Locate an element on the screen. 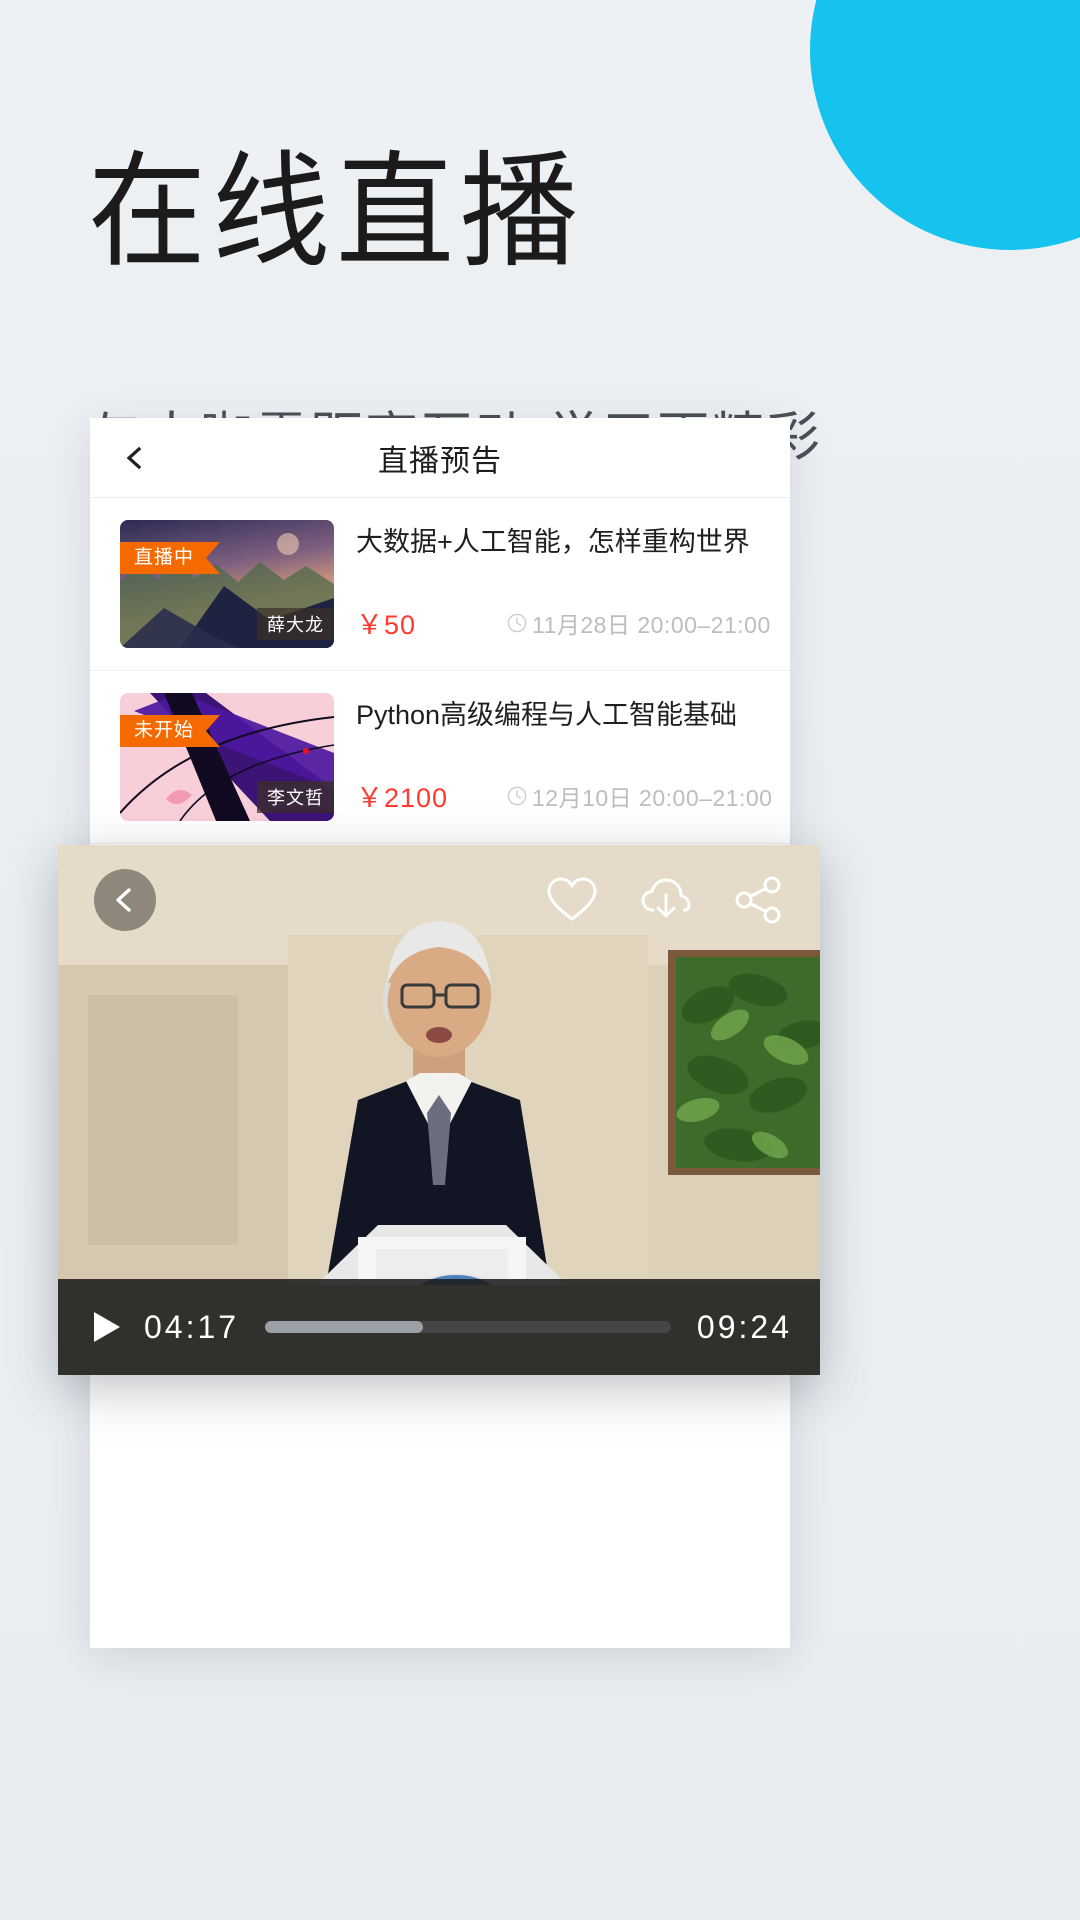 Image resolution: width=1080 pixels, height=1920 pixels. card-header: 直播预告 is located at coordinates (440, 458).